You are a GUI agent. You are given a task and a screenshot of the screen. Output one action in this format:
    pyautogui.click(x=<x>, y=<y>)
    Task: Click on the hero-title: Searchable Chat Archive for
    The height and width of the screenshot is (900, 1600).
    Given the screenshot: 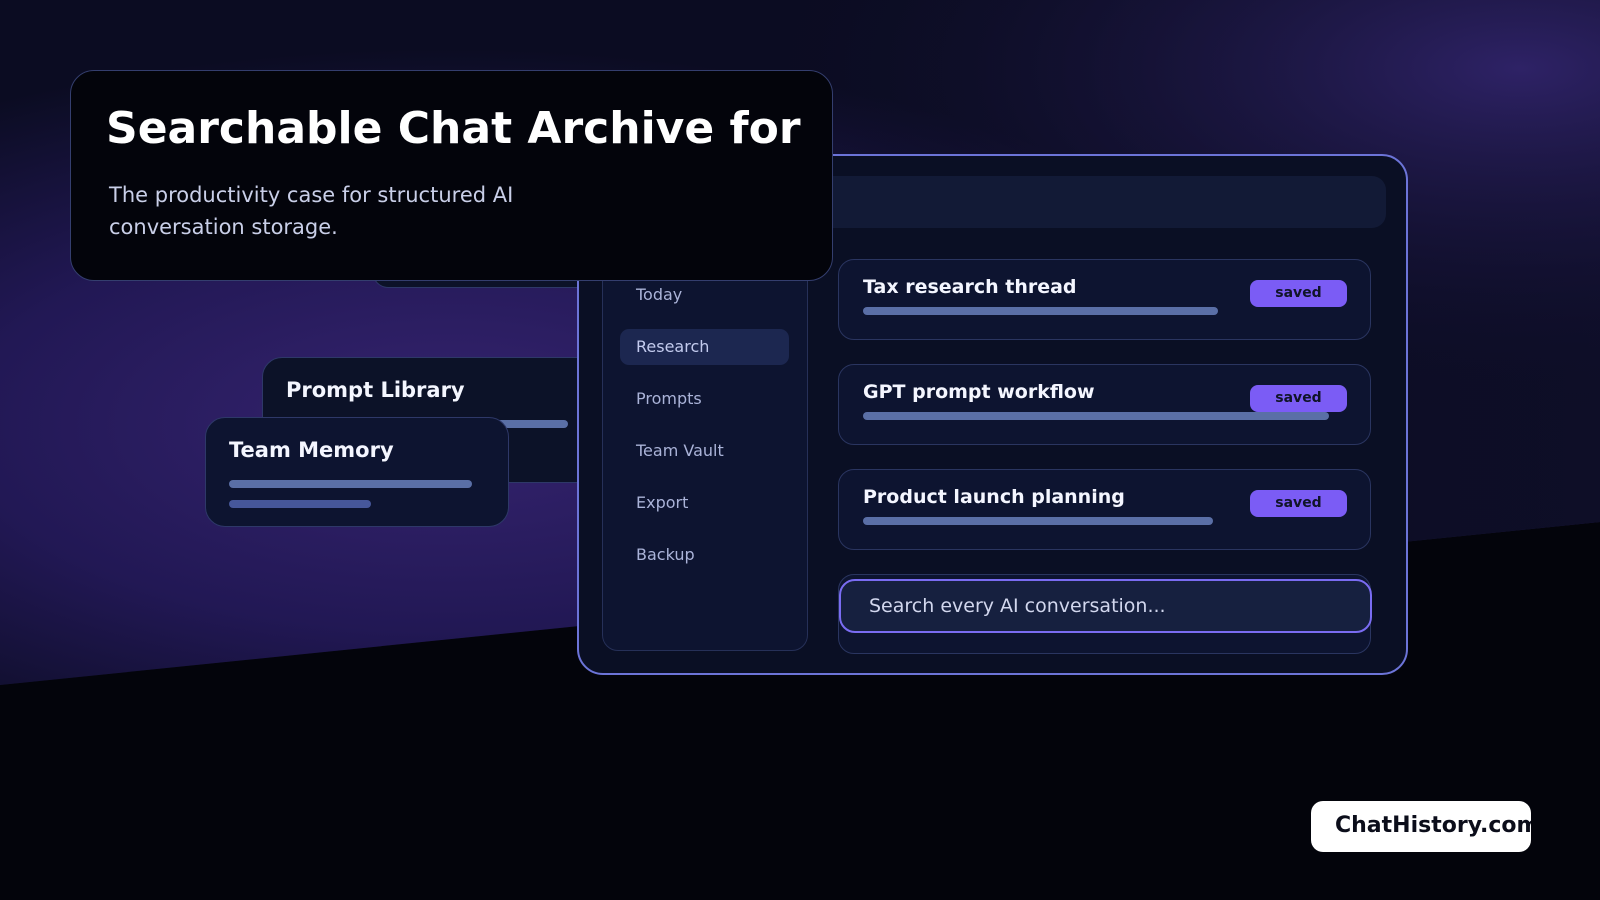 What is the action you would take?
    pyautogui.click(x=453, y=128)
    